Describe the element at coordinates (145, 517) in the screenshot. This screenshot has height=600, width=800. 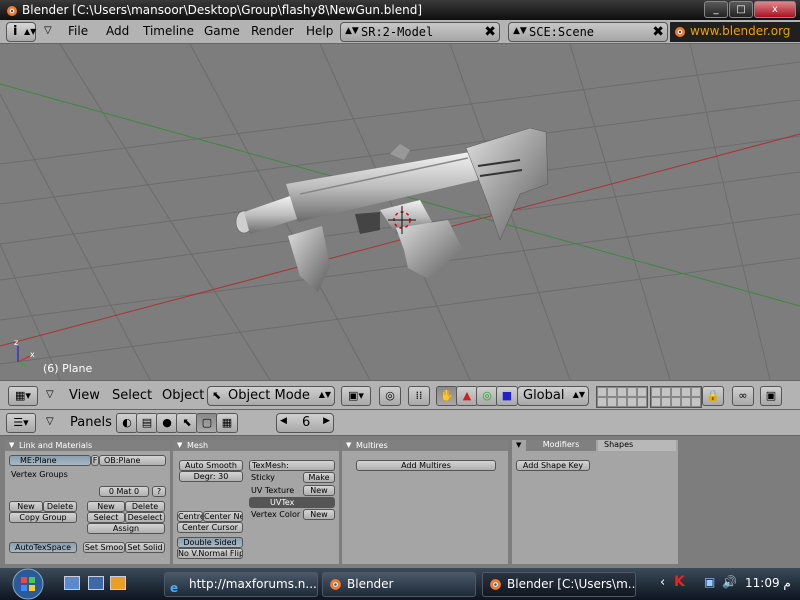
I see `material-deselect-button: Deselect` at that location.